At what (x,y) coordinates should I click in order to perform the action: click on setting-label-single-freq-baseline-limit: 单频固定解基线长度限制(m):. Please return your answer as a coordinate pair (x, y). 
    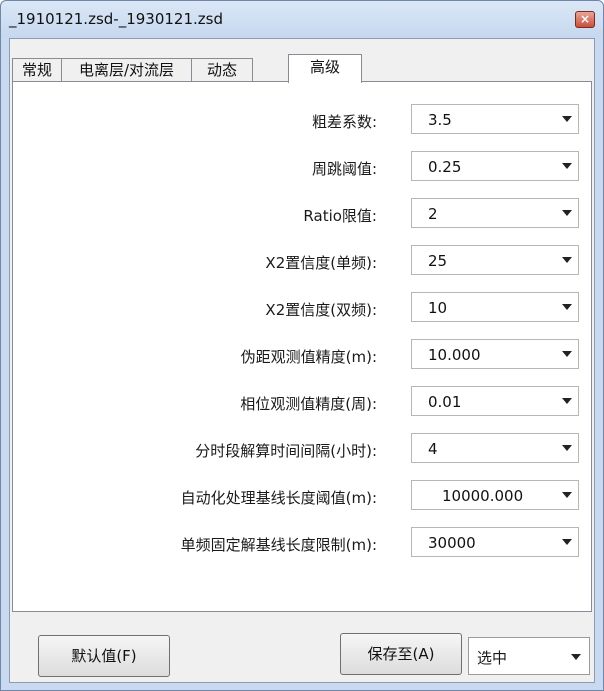
    Looking at the image, I should click on (278, 545).